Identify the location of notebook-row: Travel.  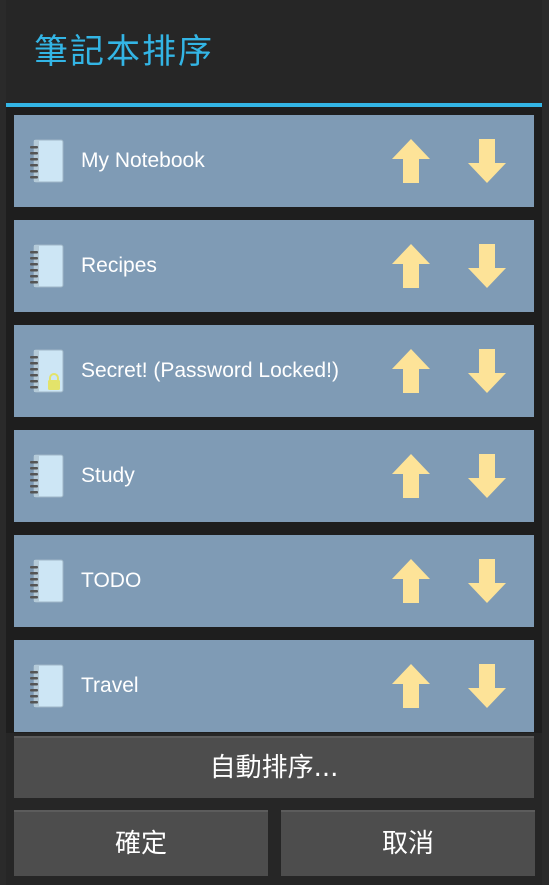
(274, 686).